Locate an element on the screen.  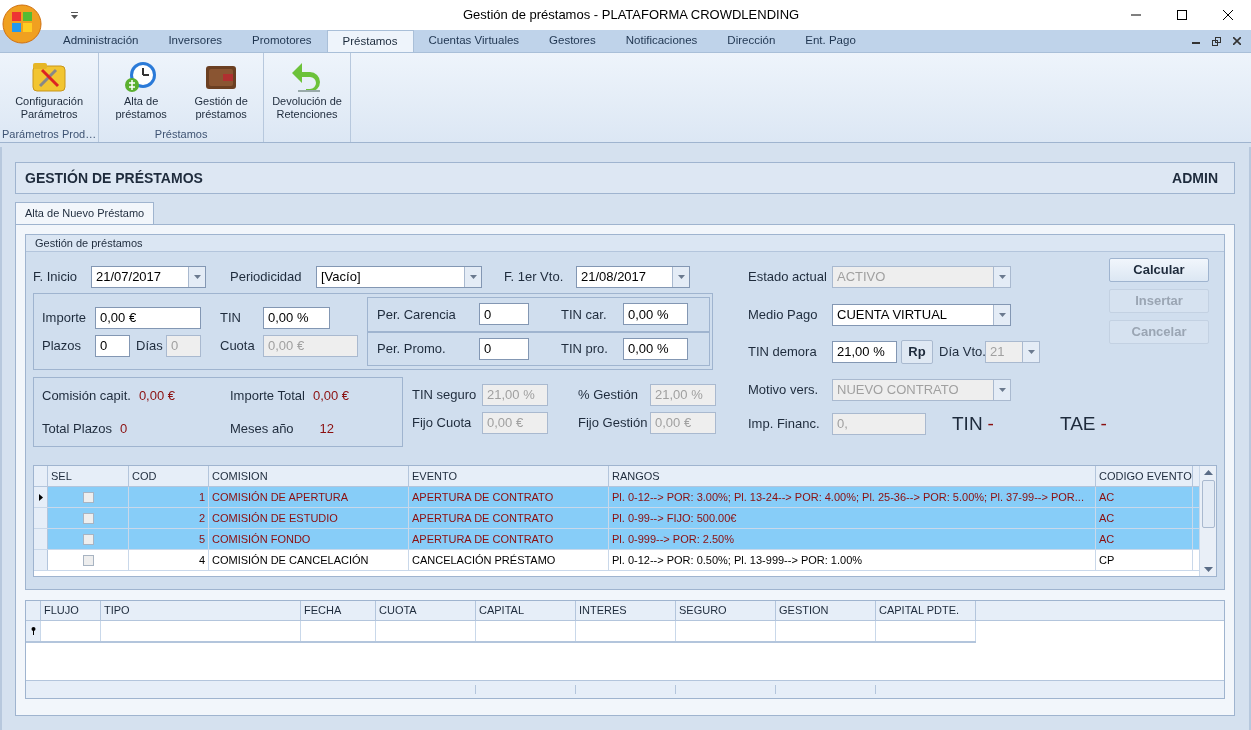
table-cell: AC is located at coordinates (1144, 518).